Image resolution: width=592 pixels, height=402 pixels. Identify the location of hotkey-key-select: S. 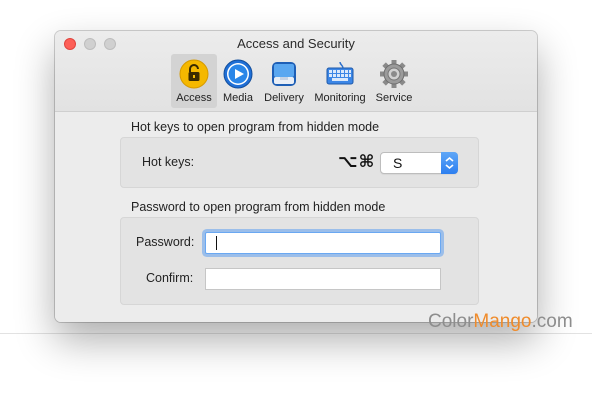
(419, 163).